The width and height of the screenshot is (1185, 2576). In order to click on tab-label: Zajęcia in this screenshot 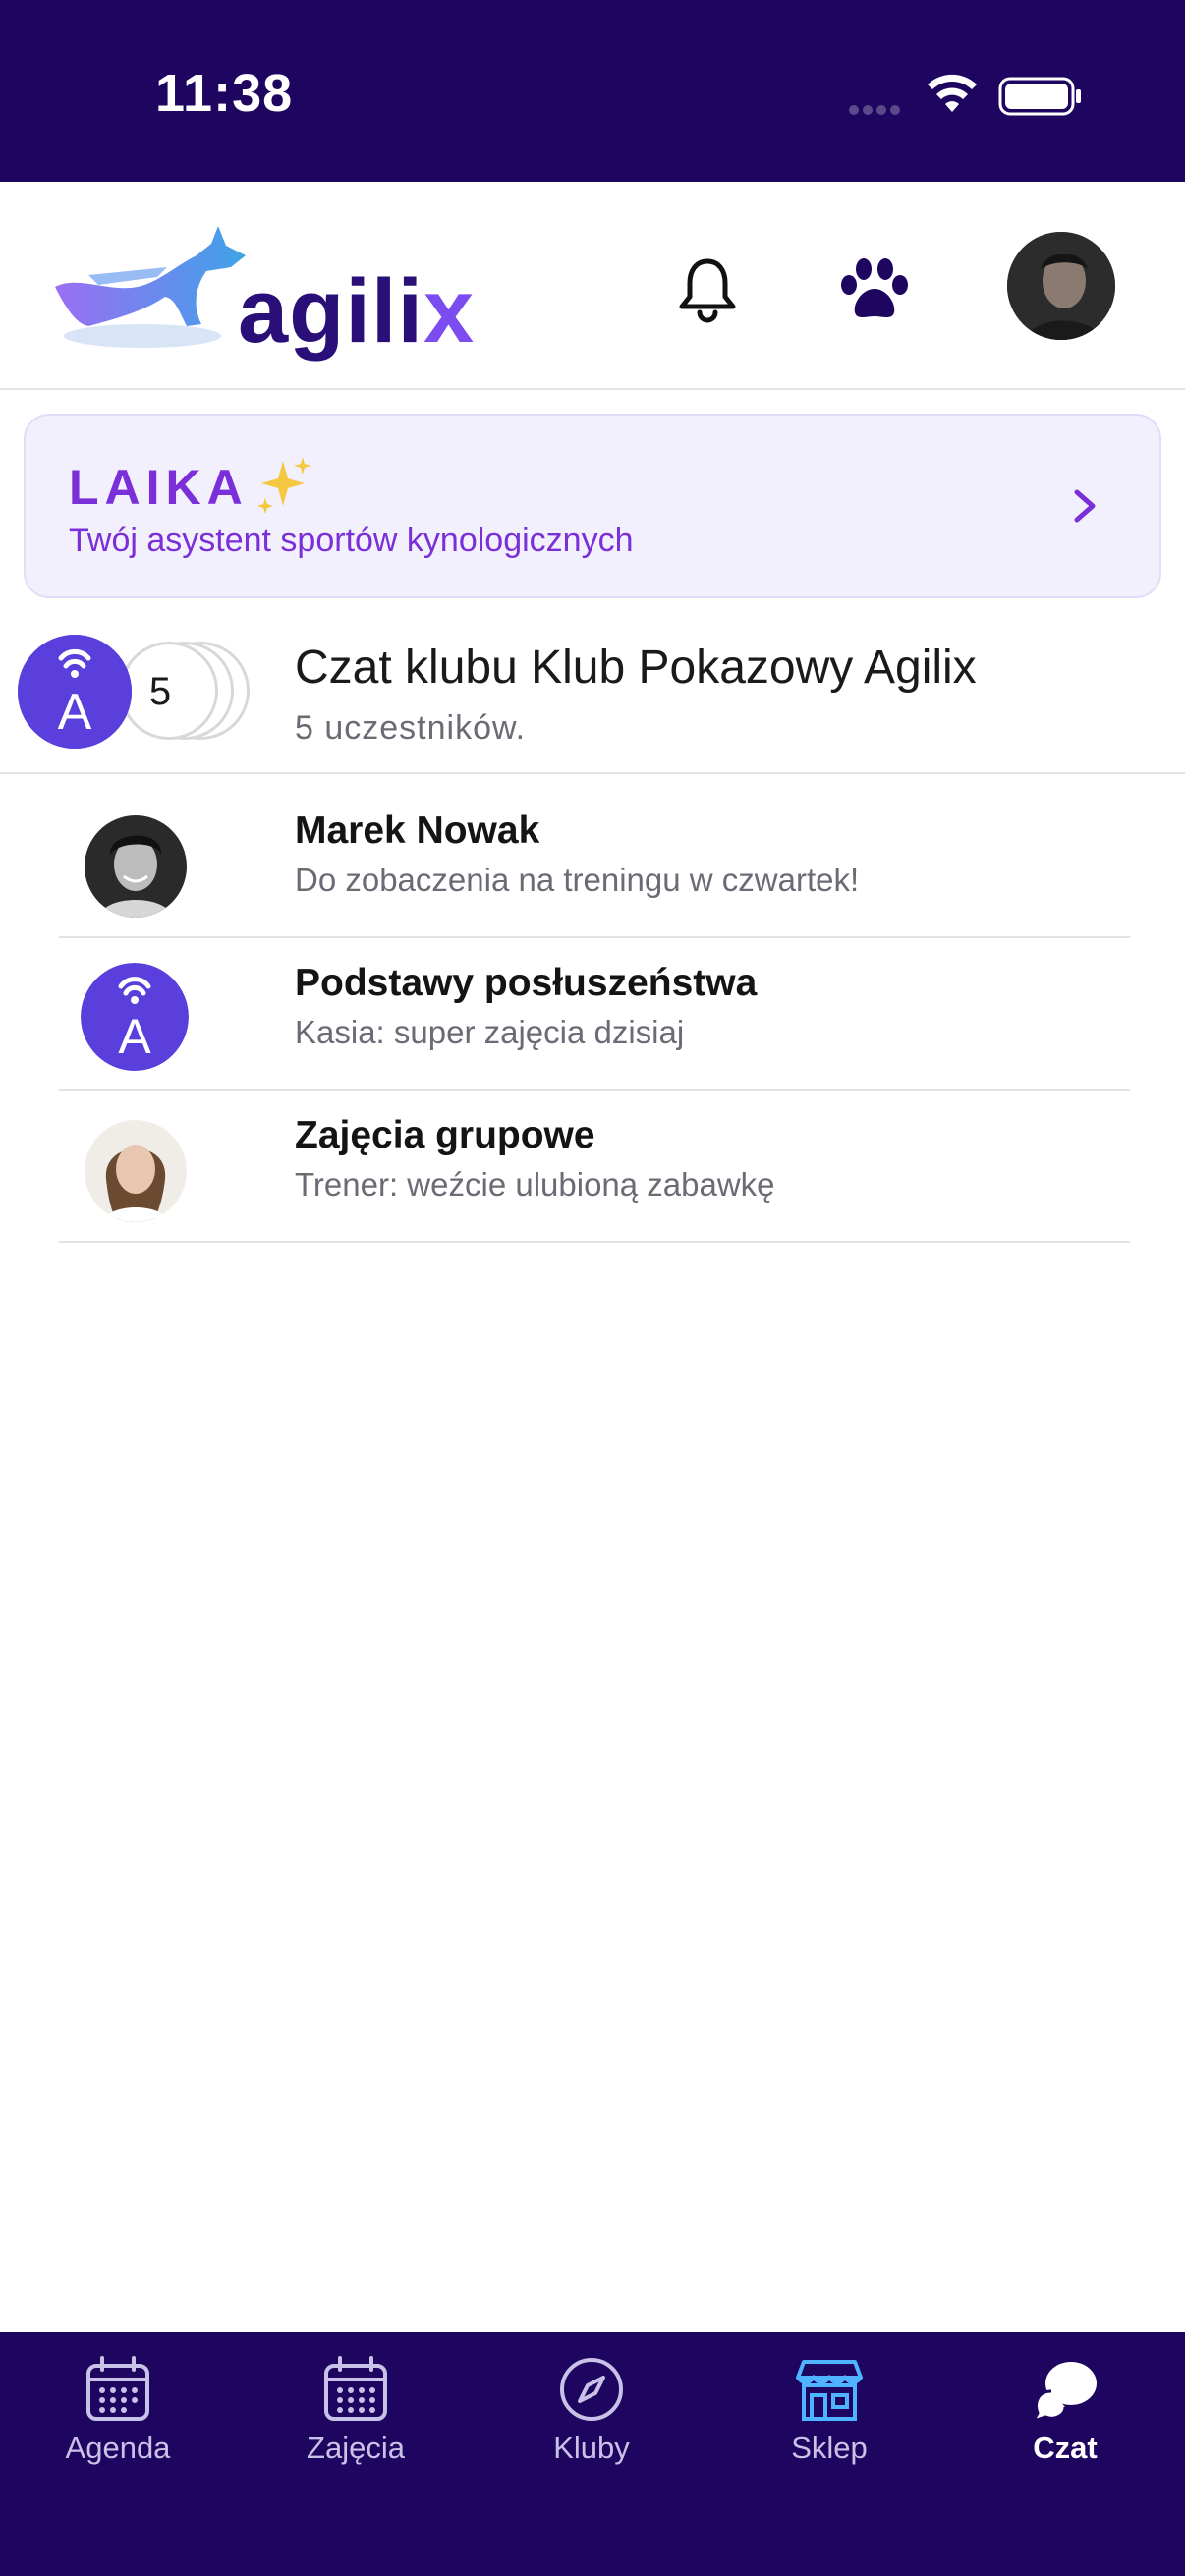, I will do `click(356, 2448)`.